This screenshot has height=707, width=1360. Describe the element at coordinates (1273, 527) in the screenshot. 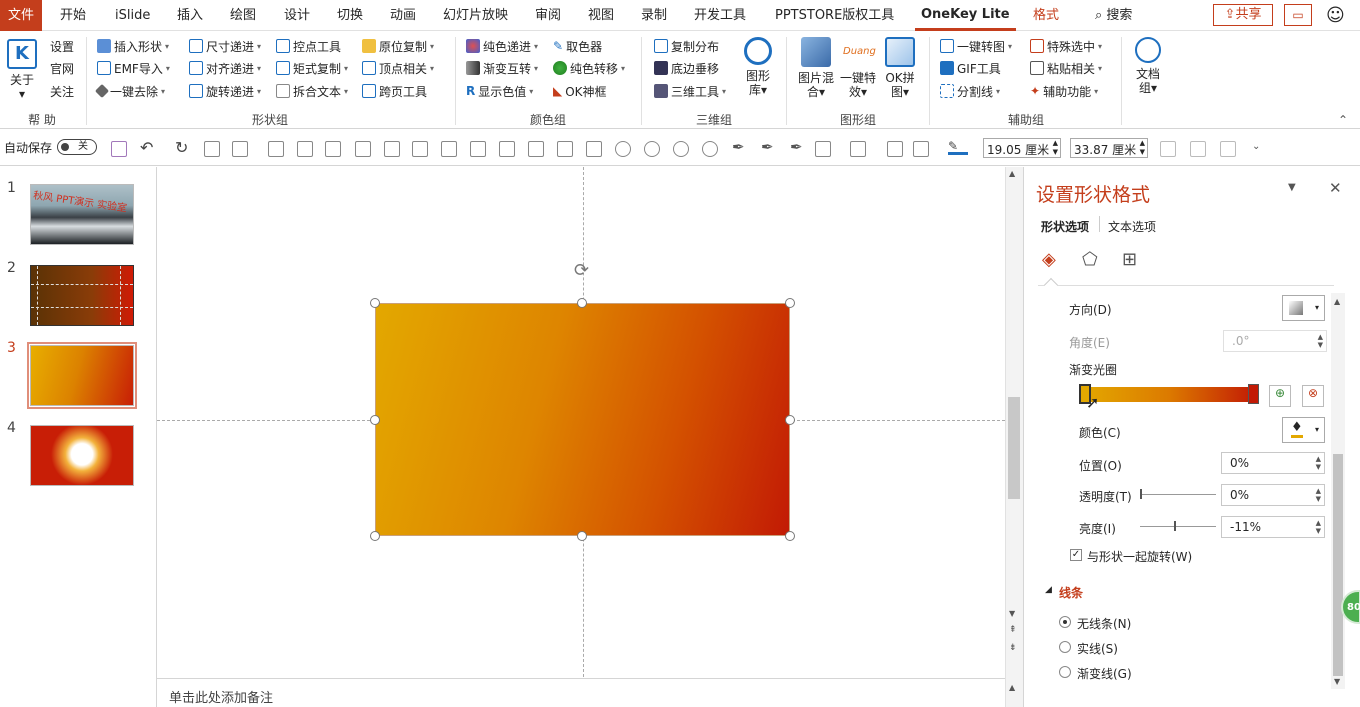

I see `brightness-input: -11% ▲ ▼` at that location.